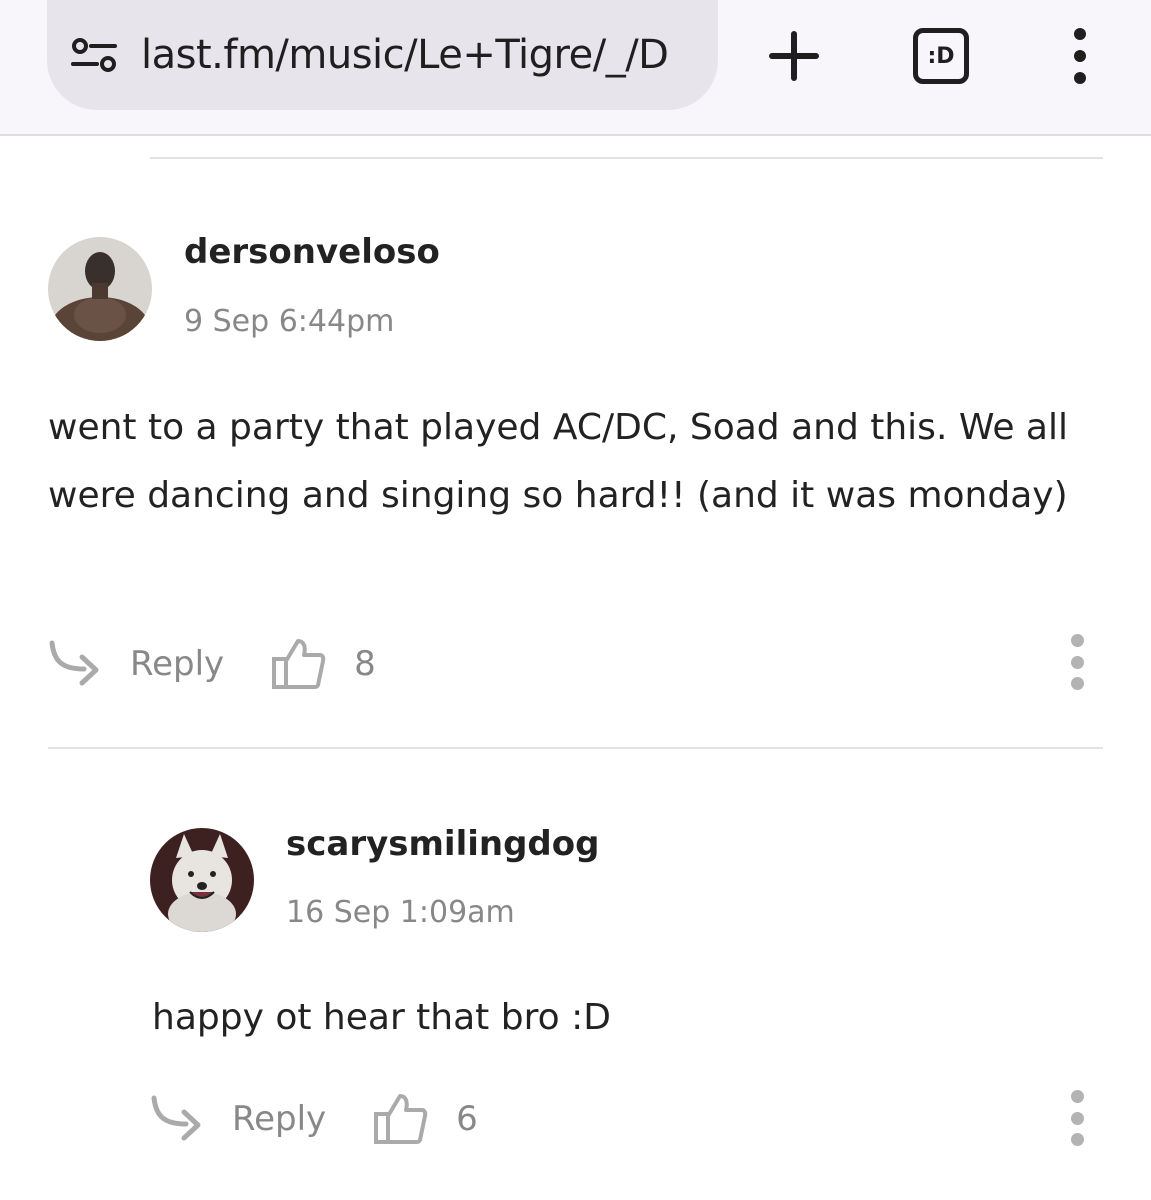  I want to click on site-settings-icon, so click(94, 55).